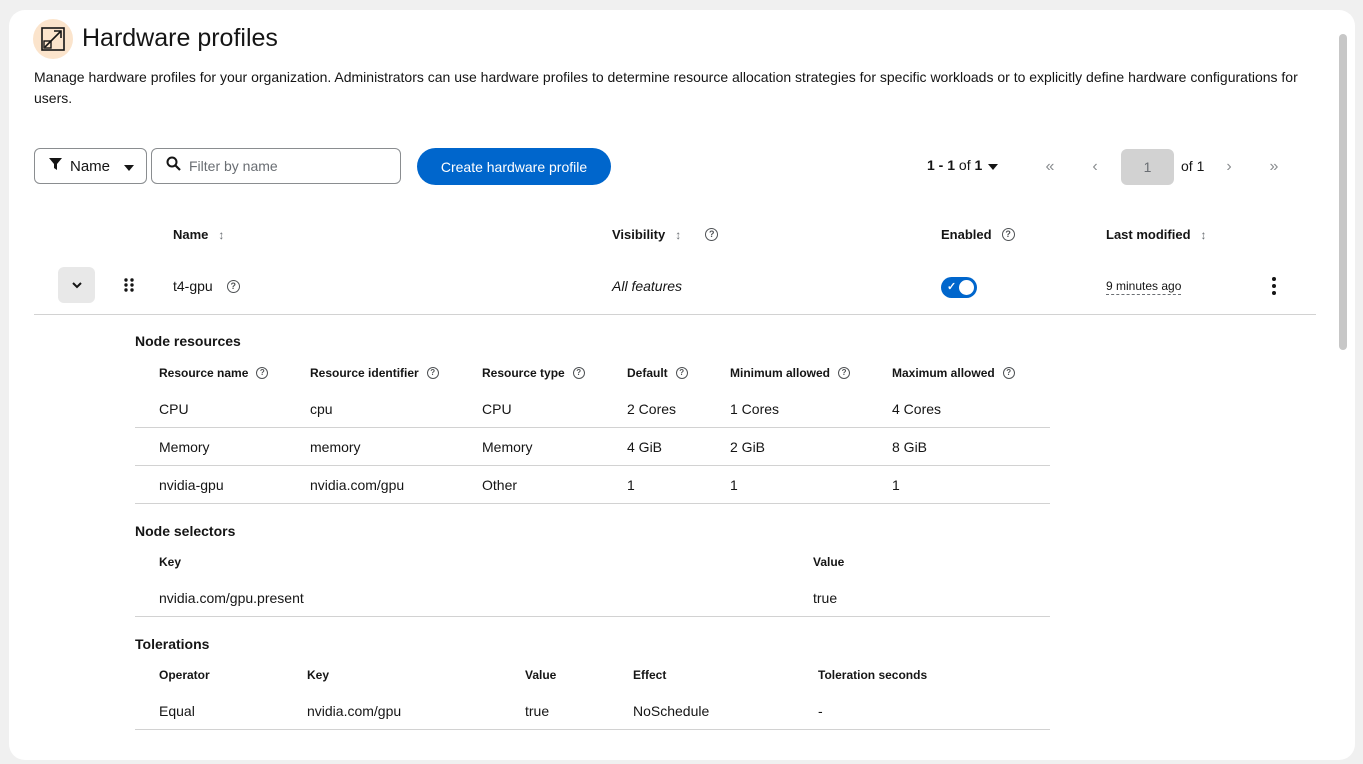 The height and width of the screenshot is (764, 1363). Describe the element at coordinates (966, 234) in the screenshot. I see `column-header-enabled-label: Enabled` at that location.